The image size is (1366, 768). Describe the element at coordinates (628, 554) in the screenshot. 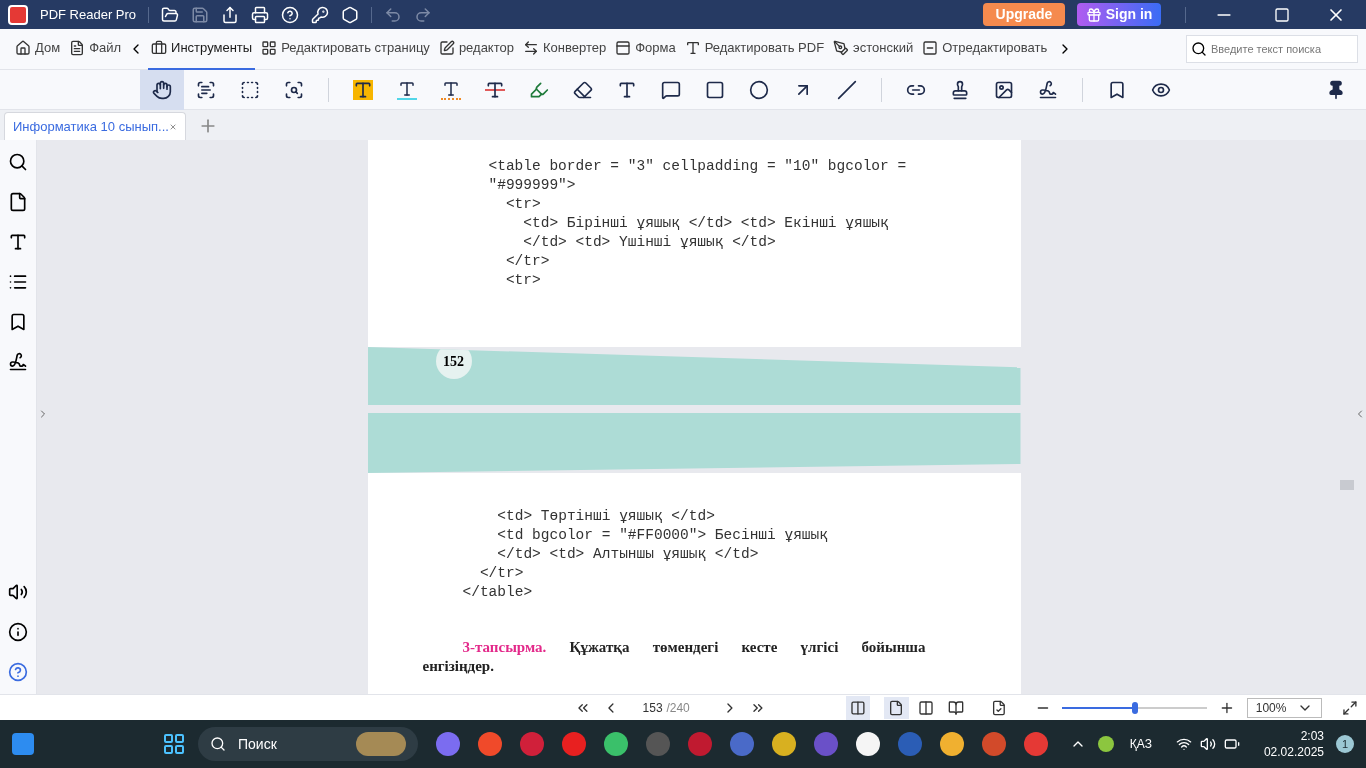

I see `code-line: </td> <td> Алтыншы ұяшық </td>` at that location.